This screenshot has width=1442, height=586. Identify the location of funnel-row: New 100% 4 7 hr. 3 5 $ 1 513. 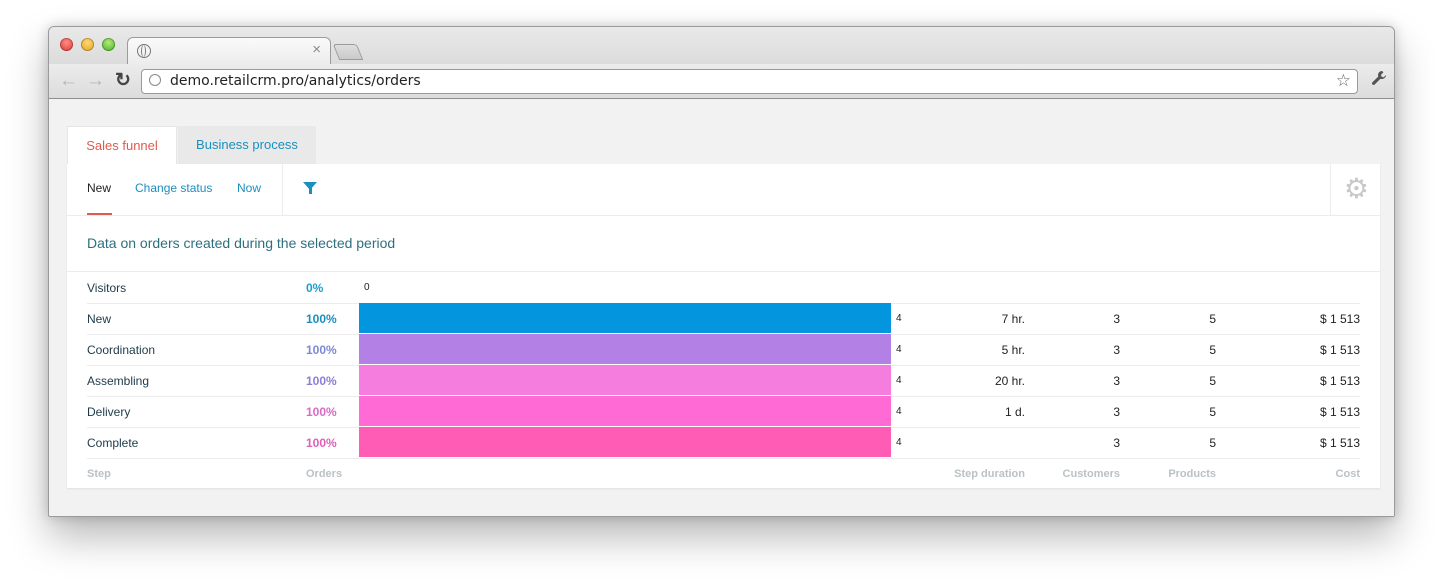
(723, 319).